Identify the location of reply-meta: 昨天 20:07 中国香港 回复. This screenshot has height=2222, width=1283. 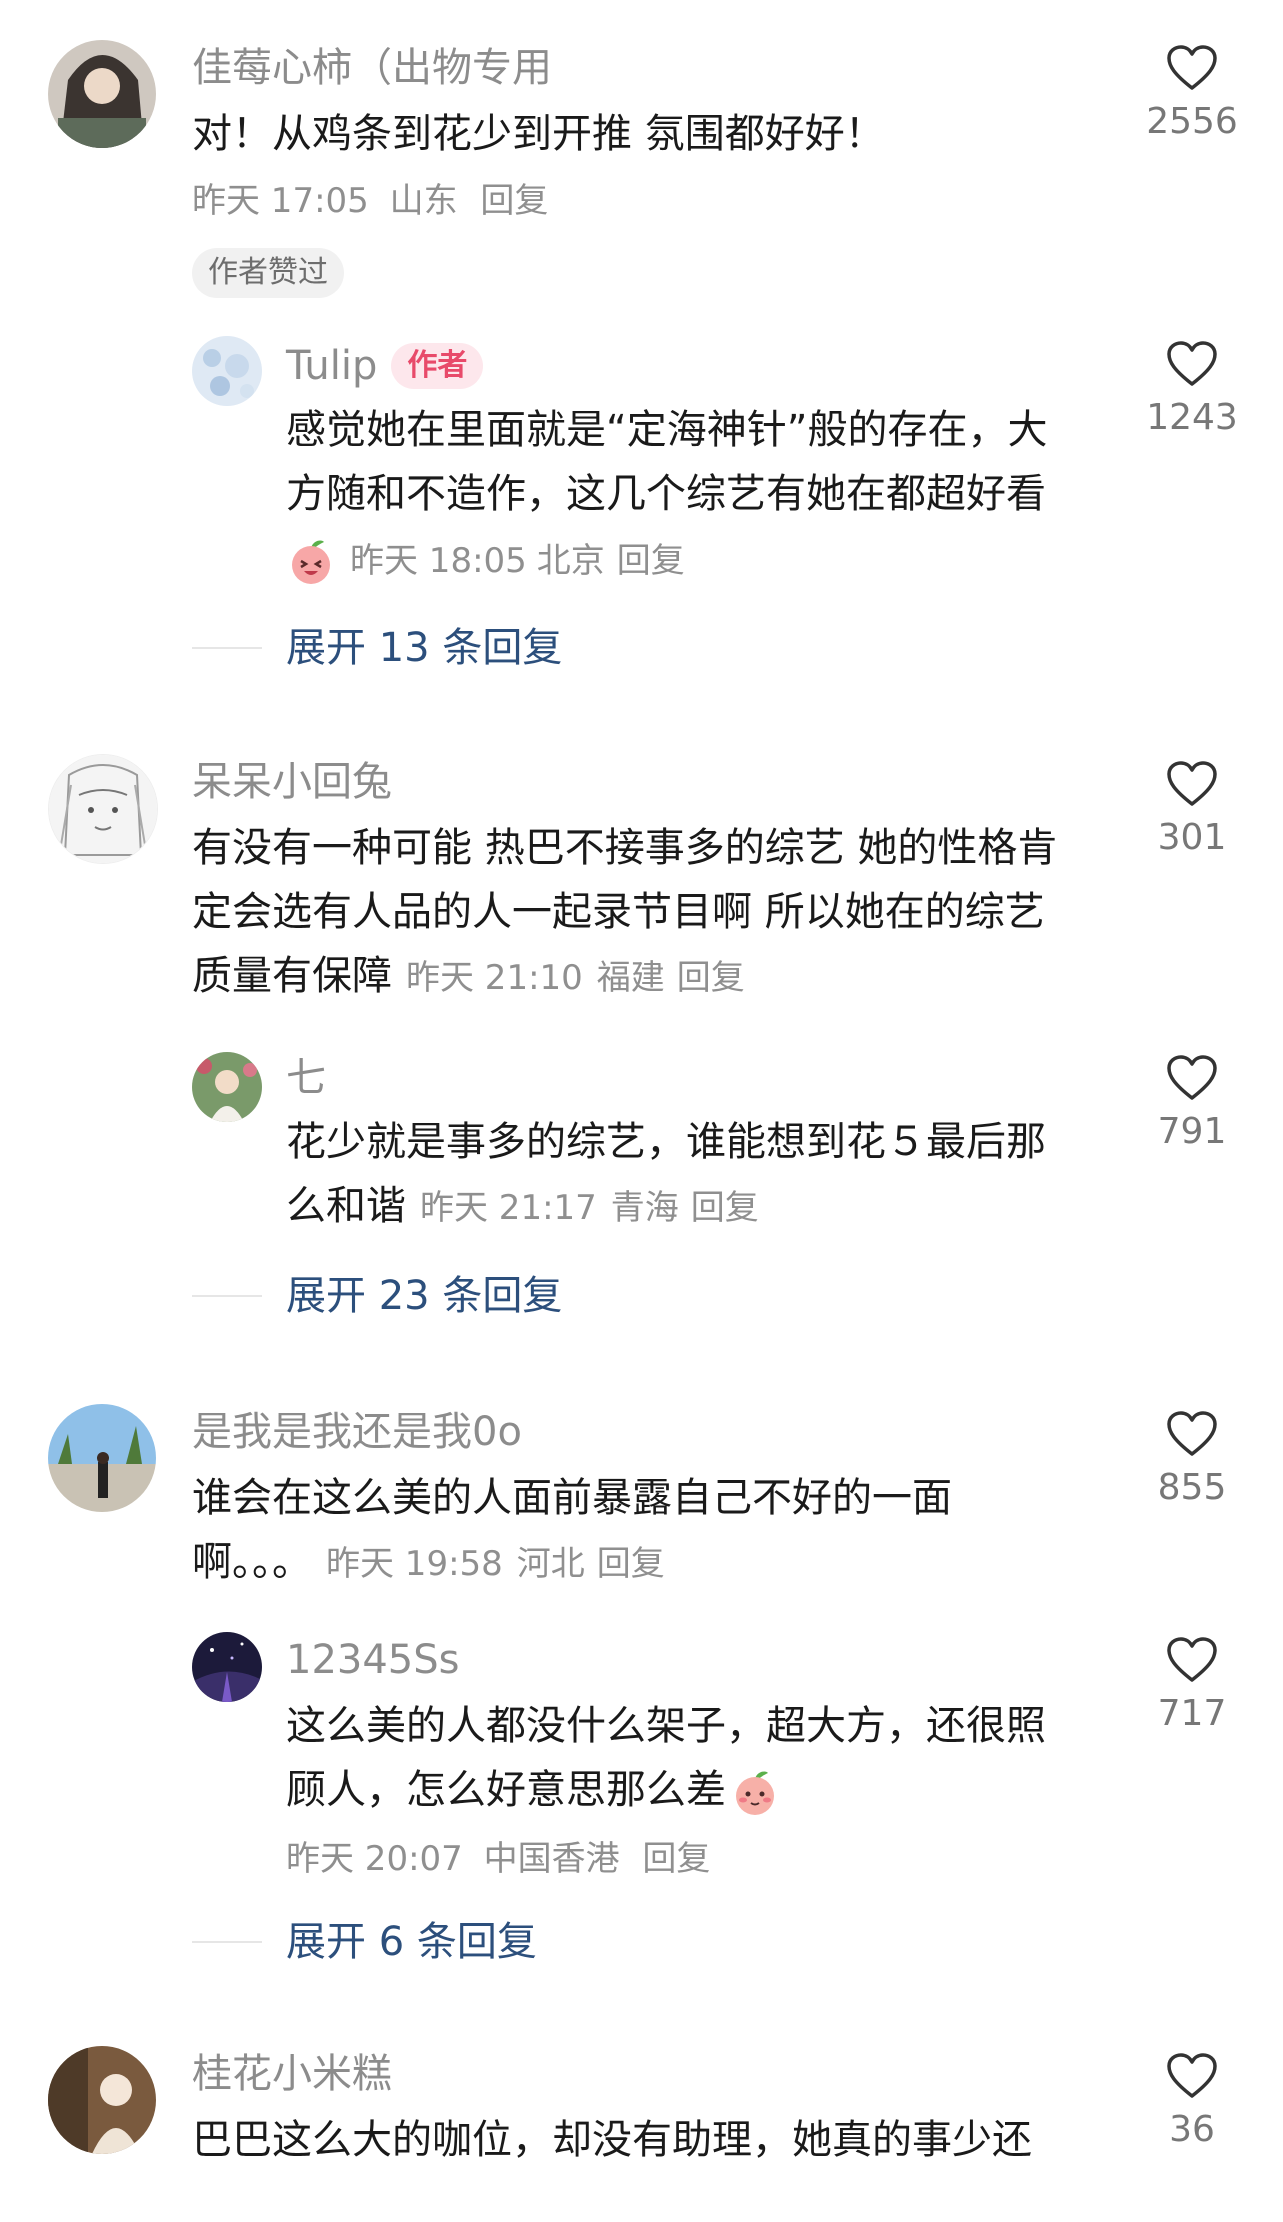
(498, 1859).